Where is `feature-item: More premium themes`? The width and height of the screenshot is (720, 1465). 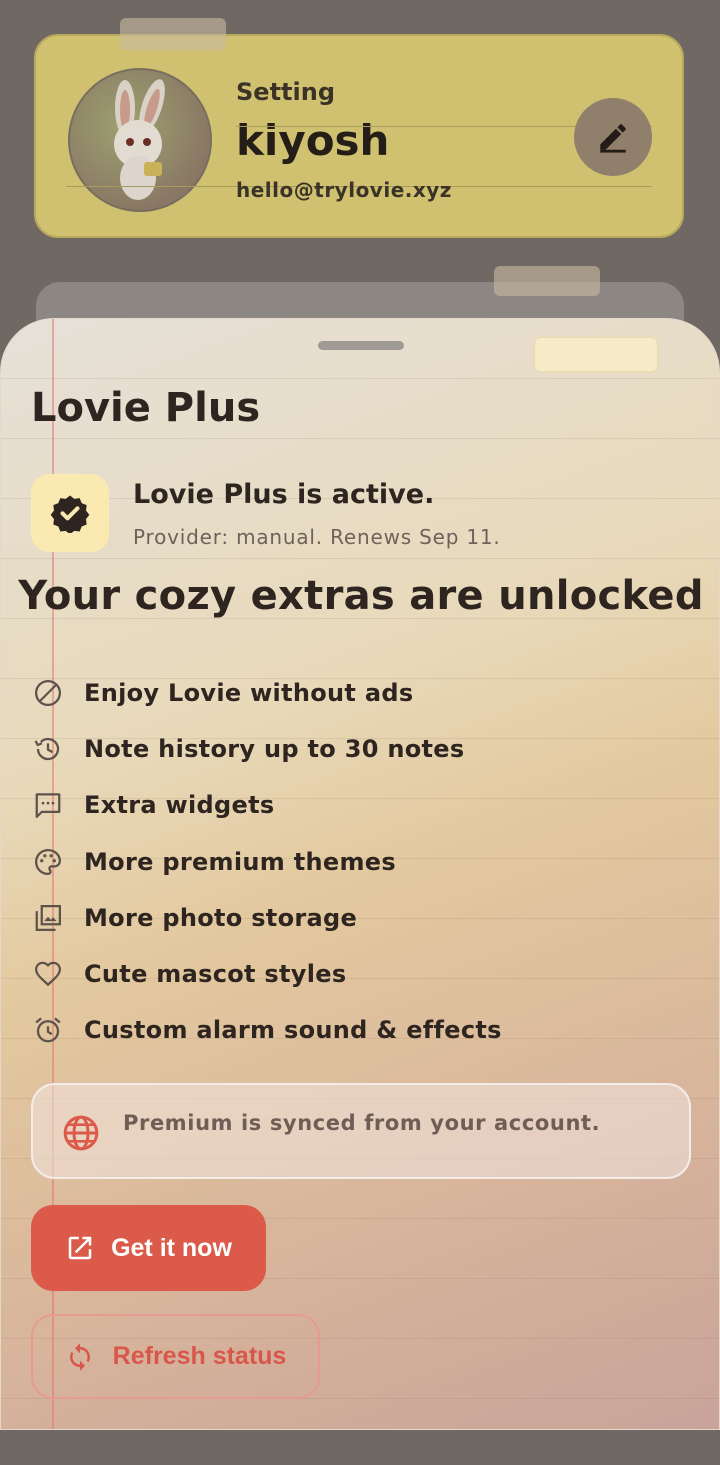
feature-item: More premium themes is located at coordinates (266, 862).